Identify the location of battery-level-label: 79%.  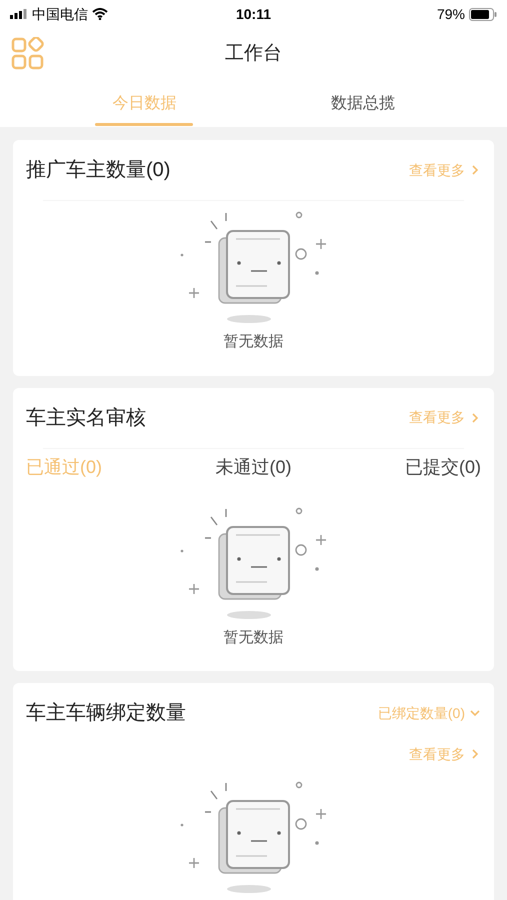
(450, 14).